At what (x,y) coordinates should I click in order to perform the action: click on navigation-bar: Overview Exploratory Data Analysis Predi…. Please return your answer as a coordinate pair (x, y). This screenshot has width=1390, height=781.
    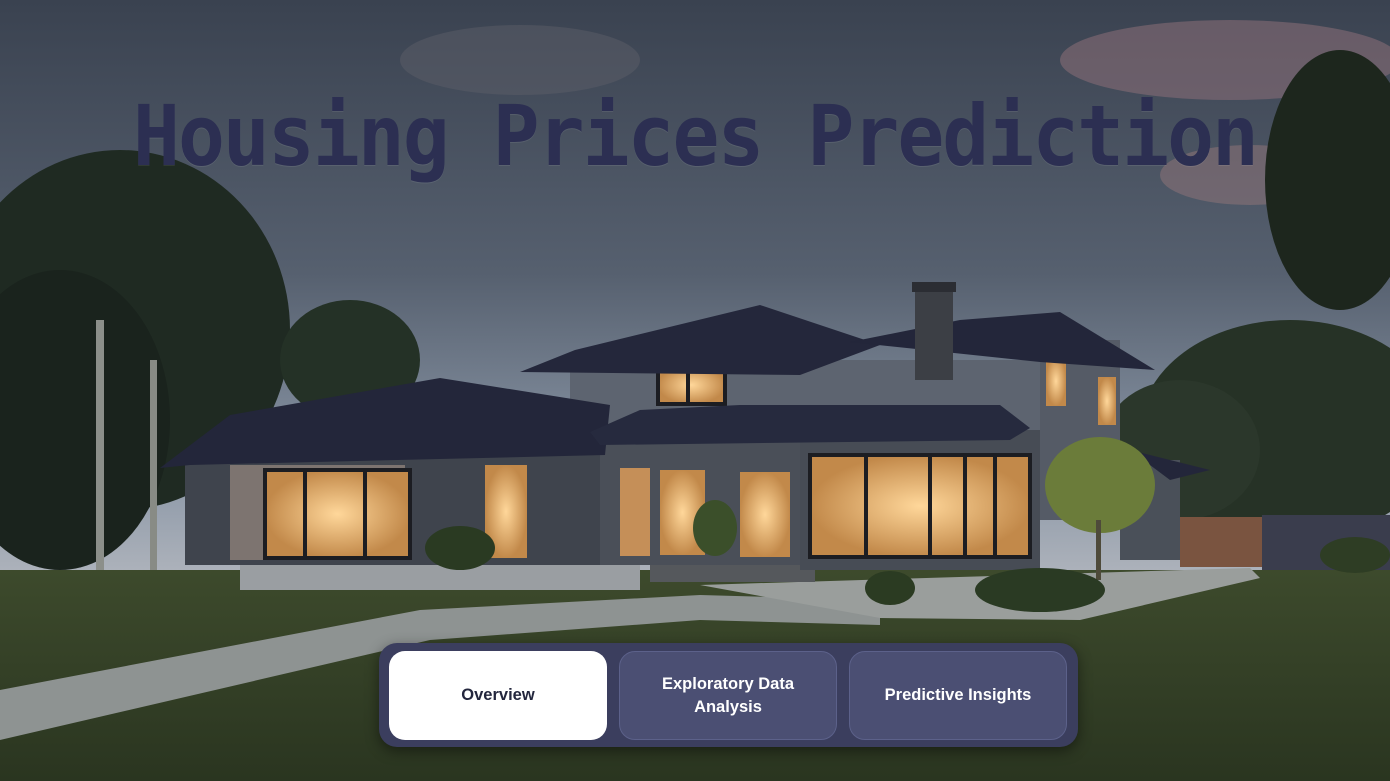
    Looking at the image, I should click on (728, 695).